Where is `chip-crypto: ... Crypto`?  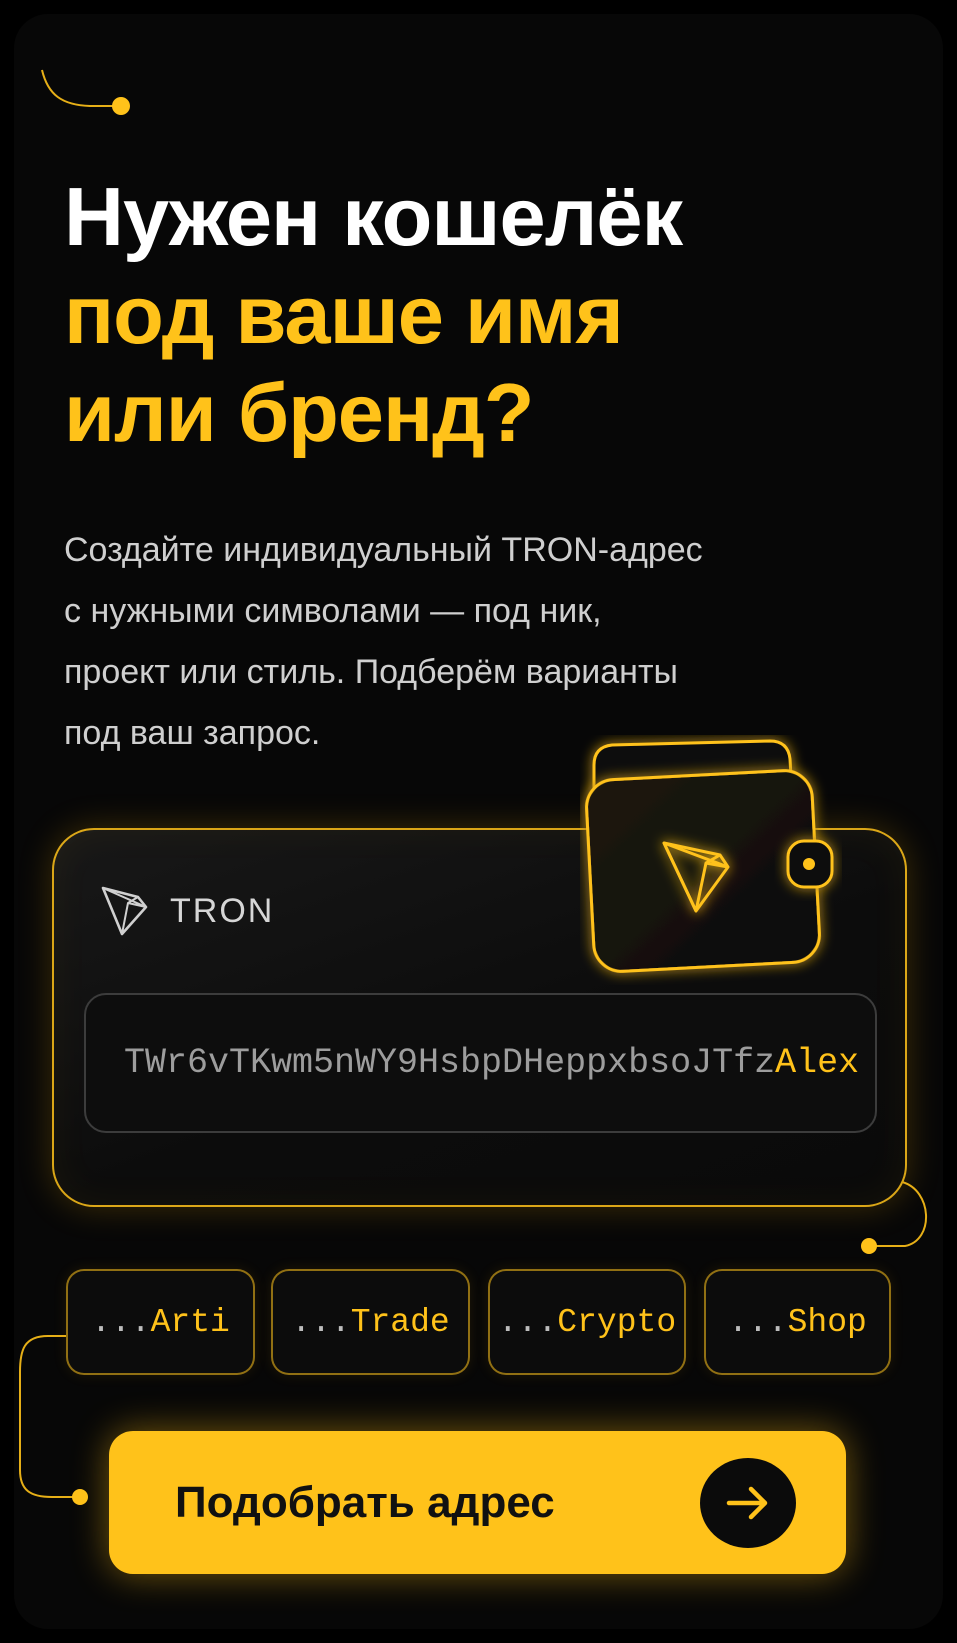 chip-crypto: ... Crypto is located at coordinates (587, 1322).